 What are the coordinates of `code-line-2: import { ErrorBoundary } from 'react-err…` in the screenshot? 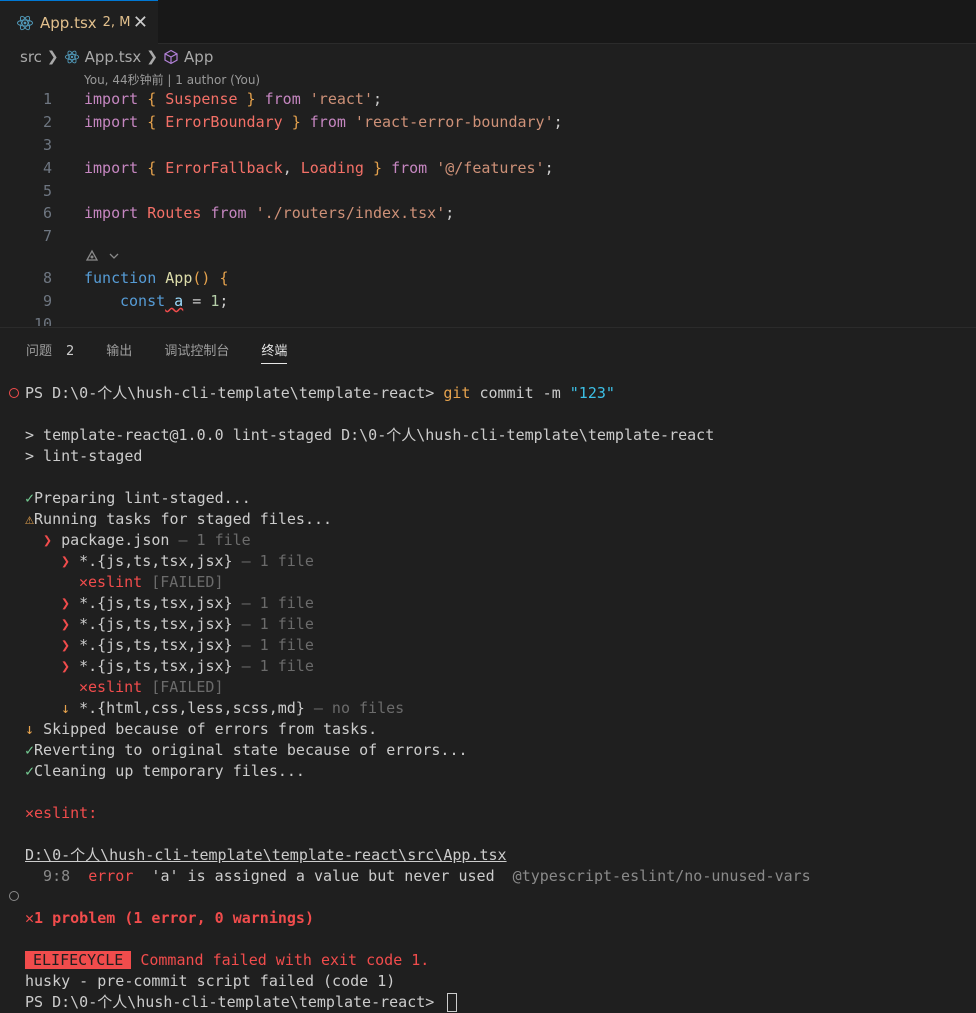 It's located at (323, 122).